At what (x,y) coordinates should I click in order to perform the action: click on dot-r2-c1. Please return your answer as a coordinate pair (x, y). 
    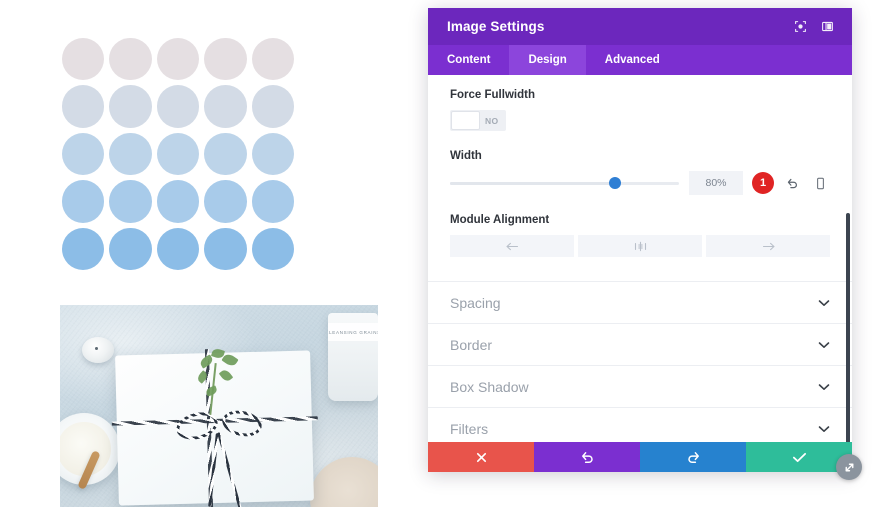
    Looking at the image, I should click on (83, 106).